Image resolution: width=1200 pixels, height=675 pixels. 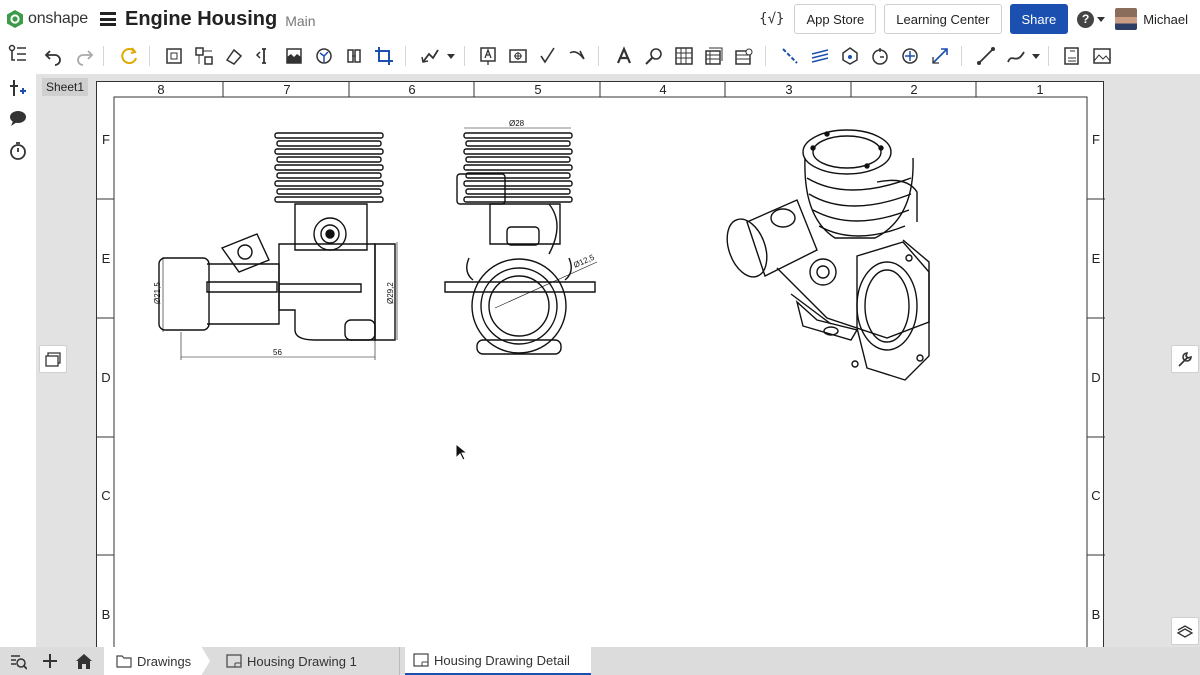 I want to click on export-icon, so click(x=1072, y=56).